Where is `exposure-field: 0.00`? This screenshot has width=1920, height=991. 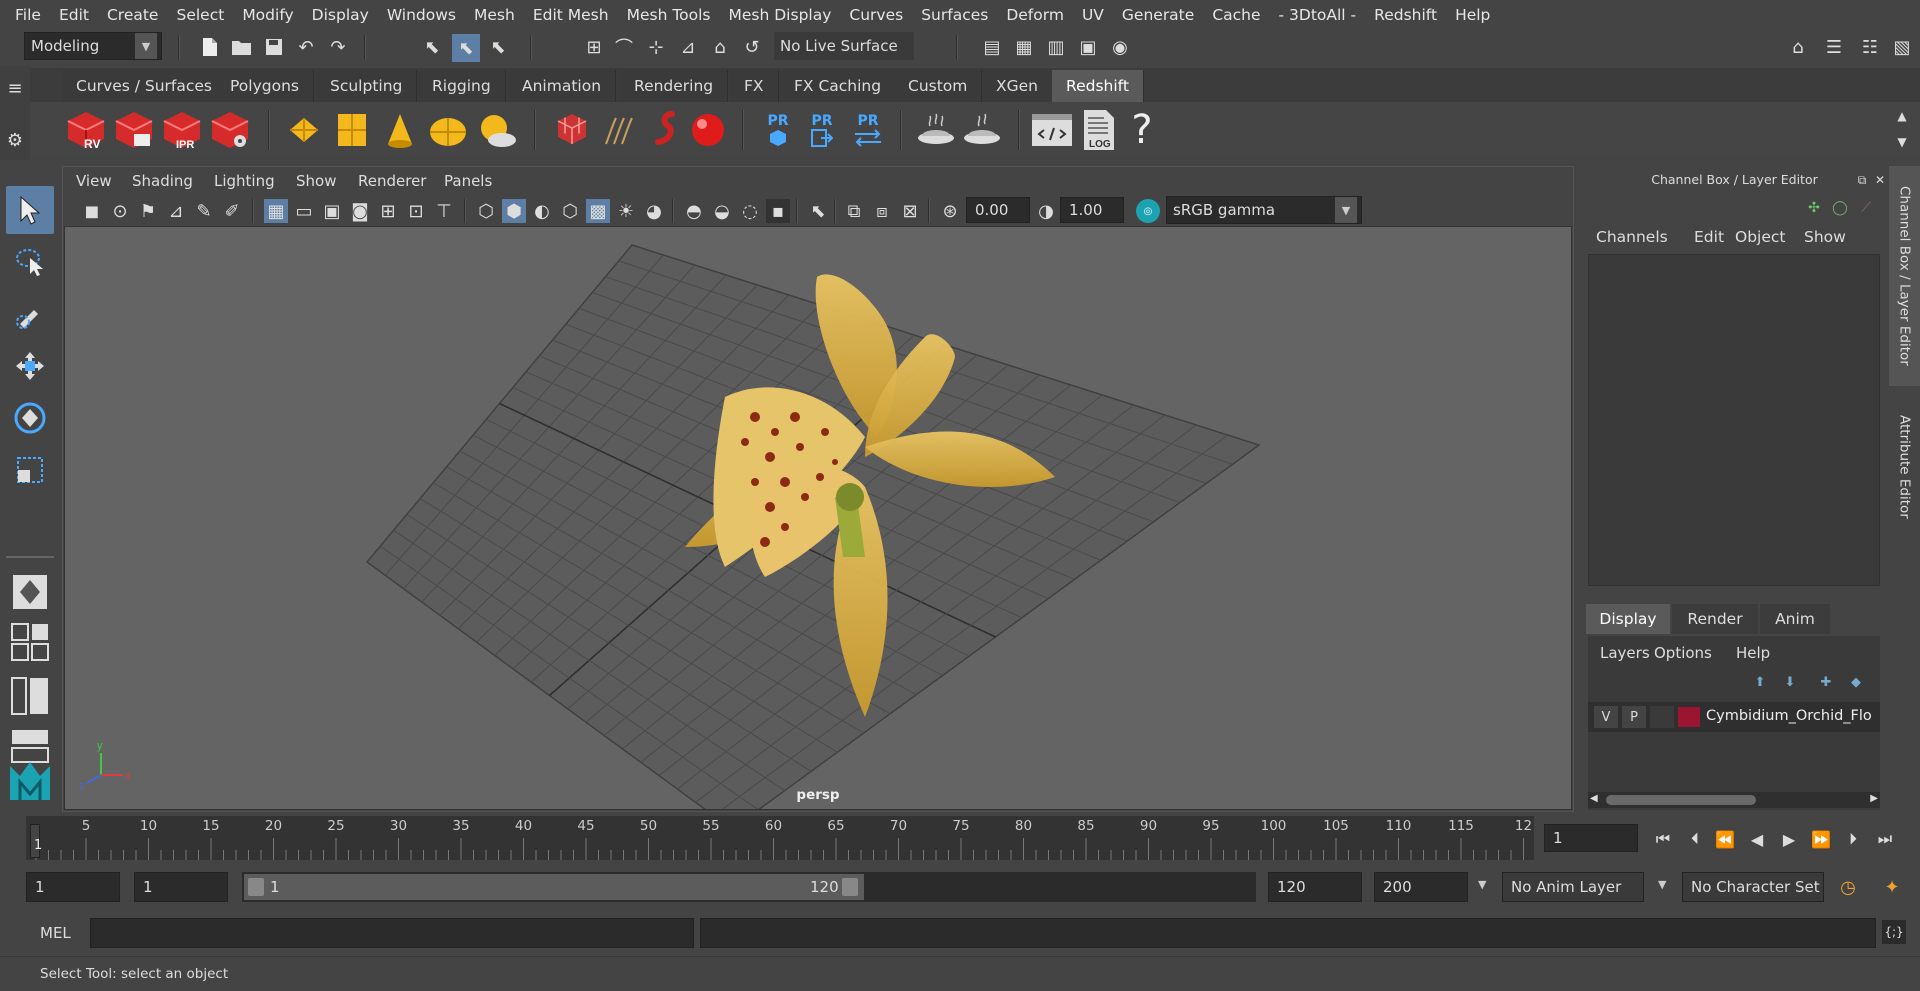
exposure-field: 0.00 is located at coordinates (998, 210).